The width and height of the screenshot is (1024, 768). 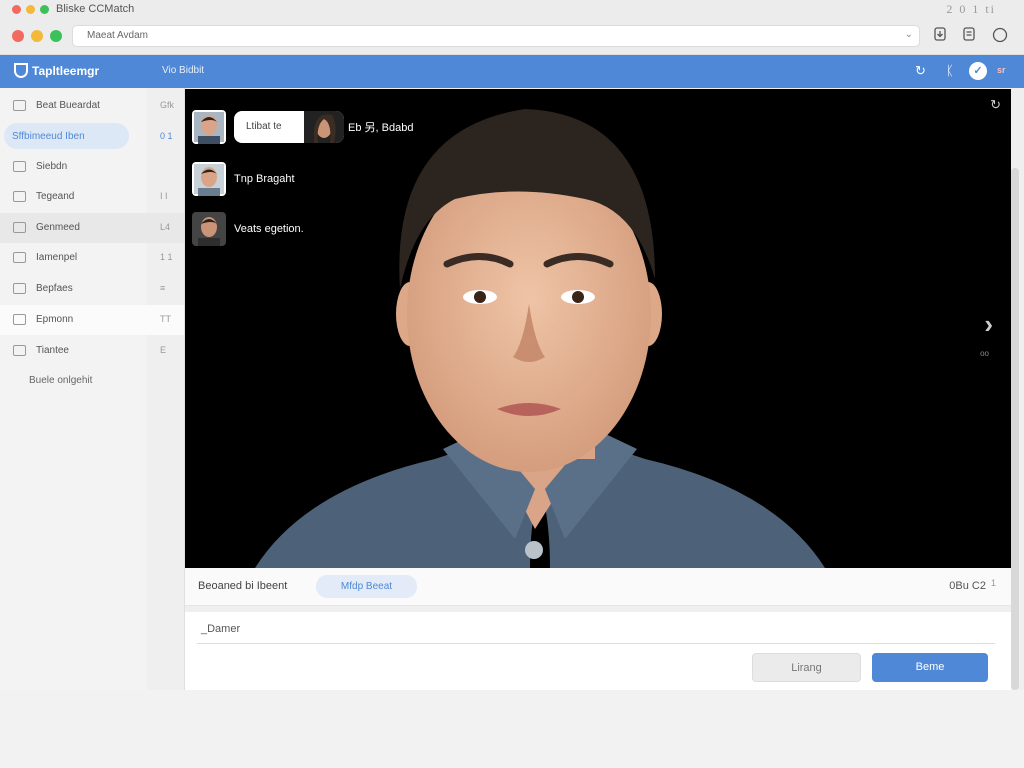 I want to click on sidebar-item-label: Epmonn, so click(x=55, y=319).